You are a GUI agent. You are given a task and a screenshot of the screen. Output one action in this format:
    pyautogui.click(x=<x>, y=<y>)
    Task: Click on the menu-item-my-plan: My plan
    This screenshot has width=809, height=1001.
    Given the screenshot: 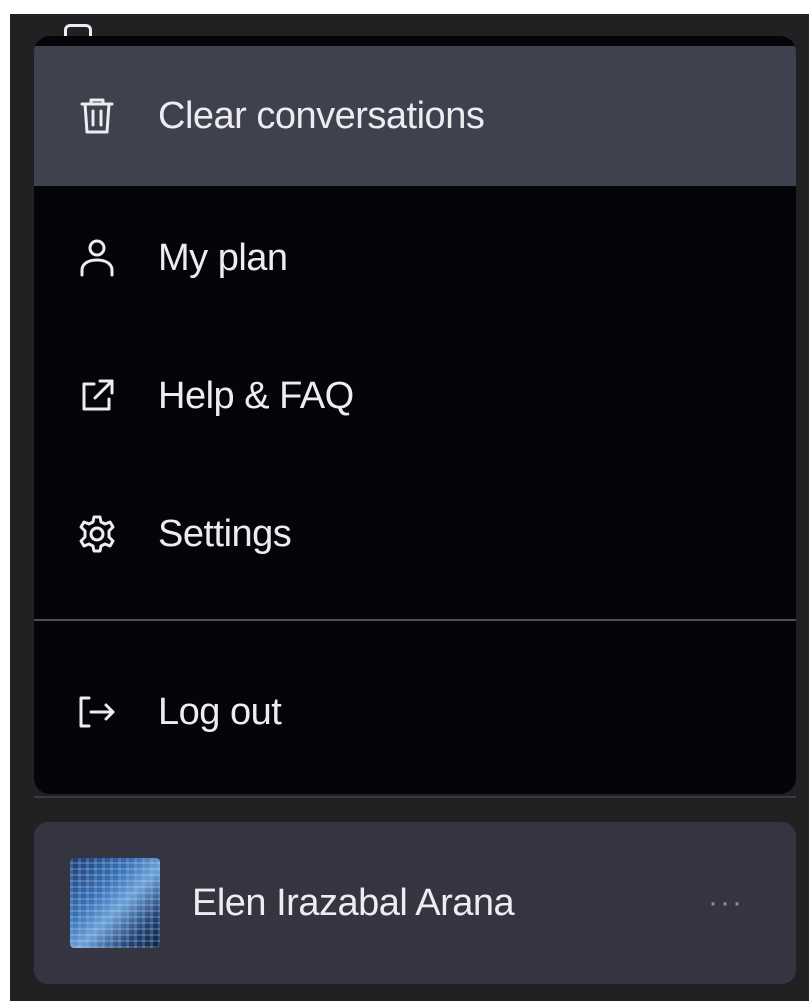 What is the action you would take?
    pyautogui.click(x=415, y=258)
    